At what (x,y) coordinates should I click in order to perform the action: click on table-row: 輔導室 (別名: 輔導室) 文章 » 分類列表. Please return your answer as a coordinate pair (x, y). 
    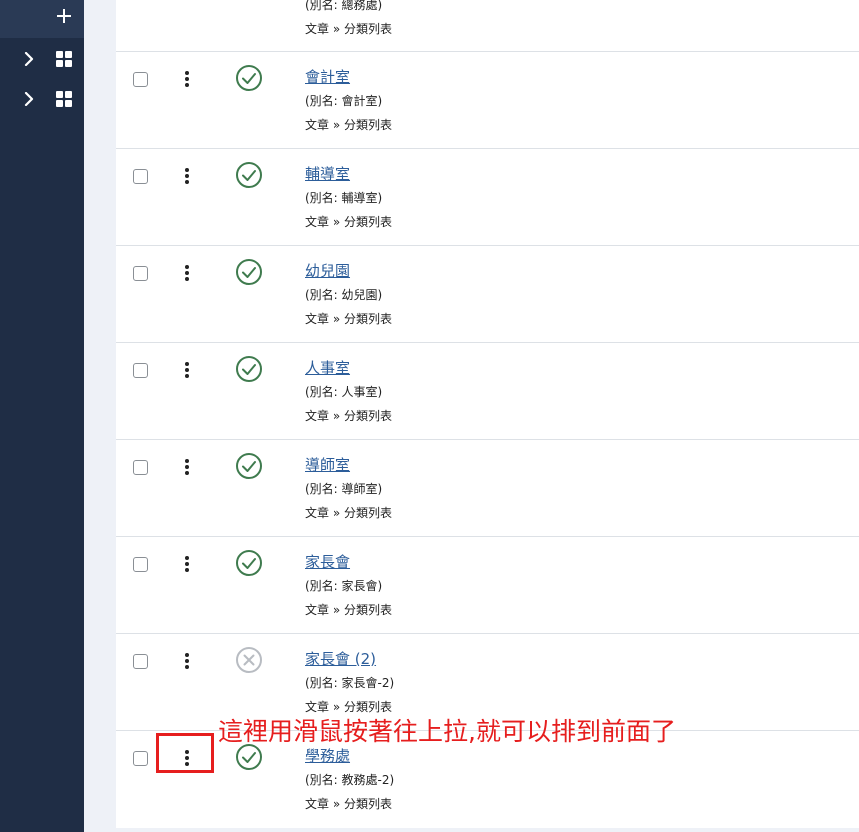
    Looking at the image, I should click on (487, 196).